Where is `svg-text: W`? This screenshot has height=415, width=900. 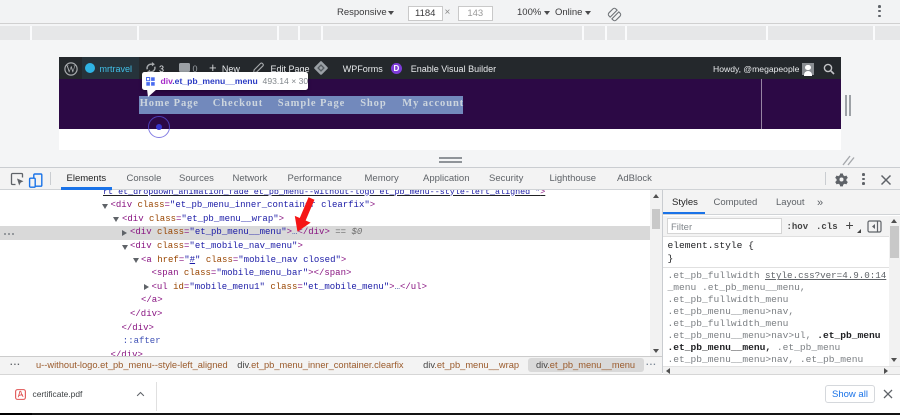 svg-text: W is located at coordinates (71, 69).